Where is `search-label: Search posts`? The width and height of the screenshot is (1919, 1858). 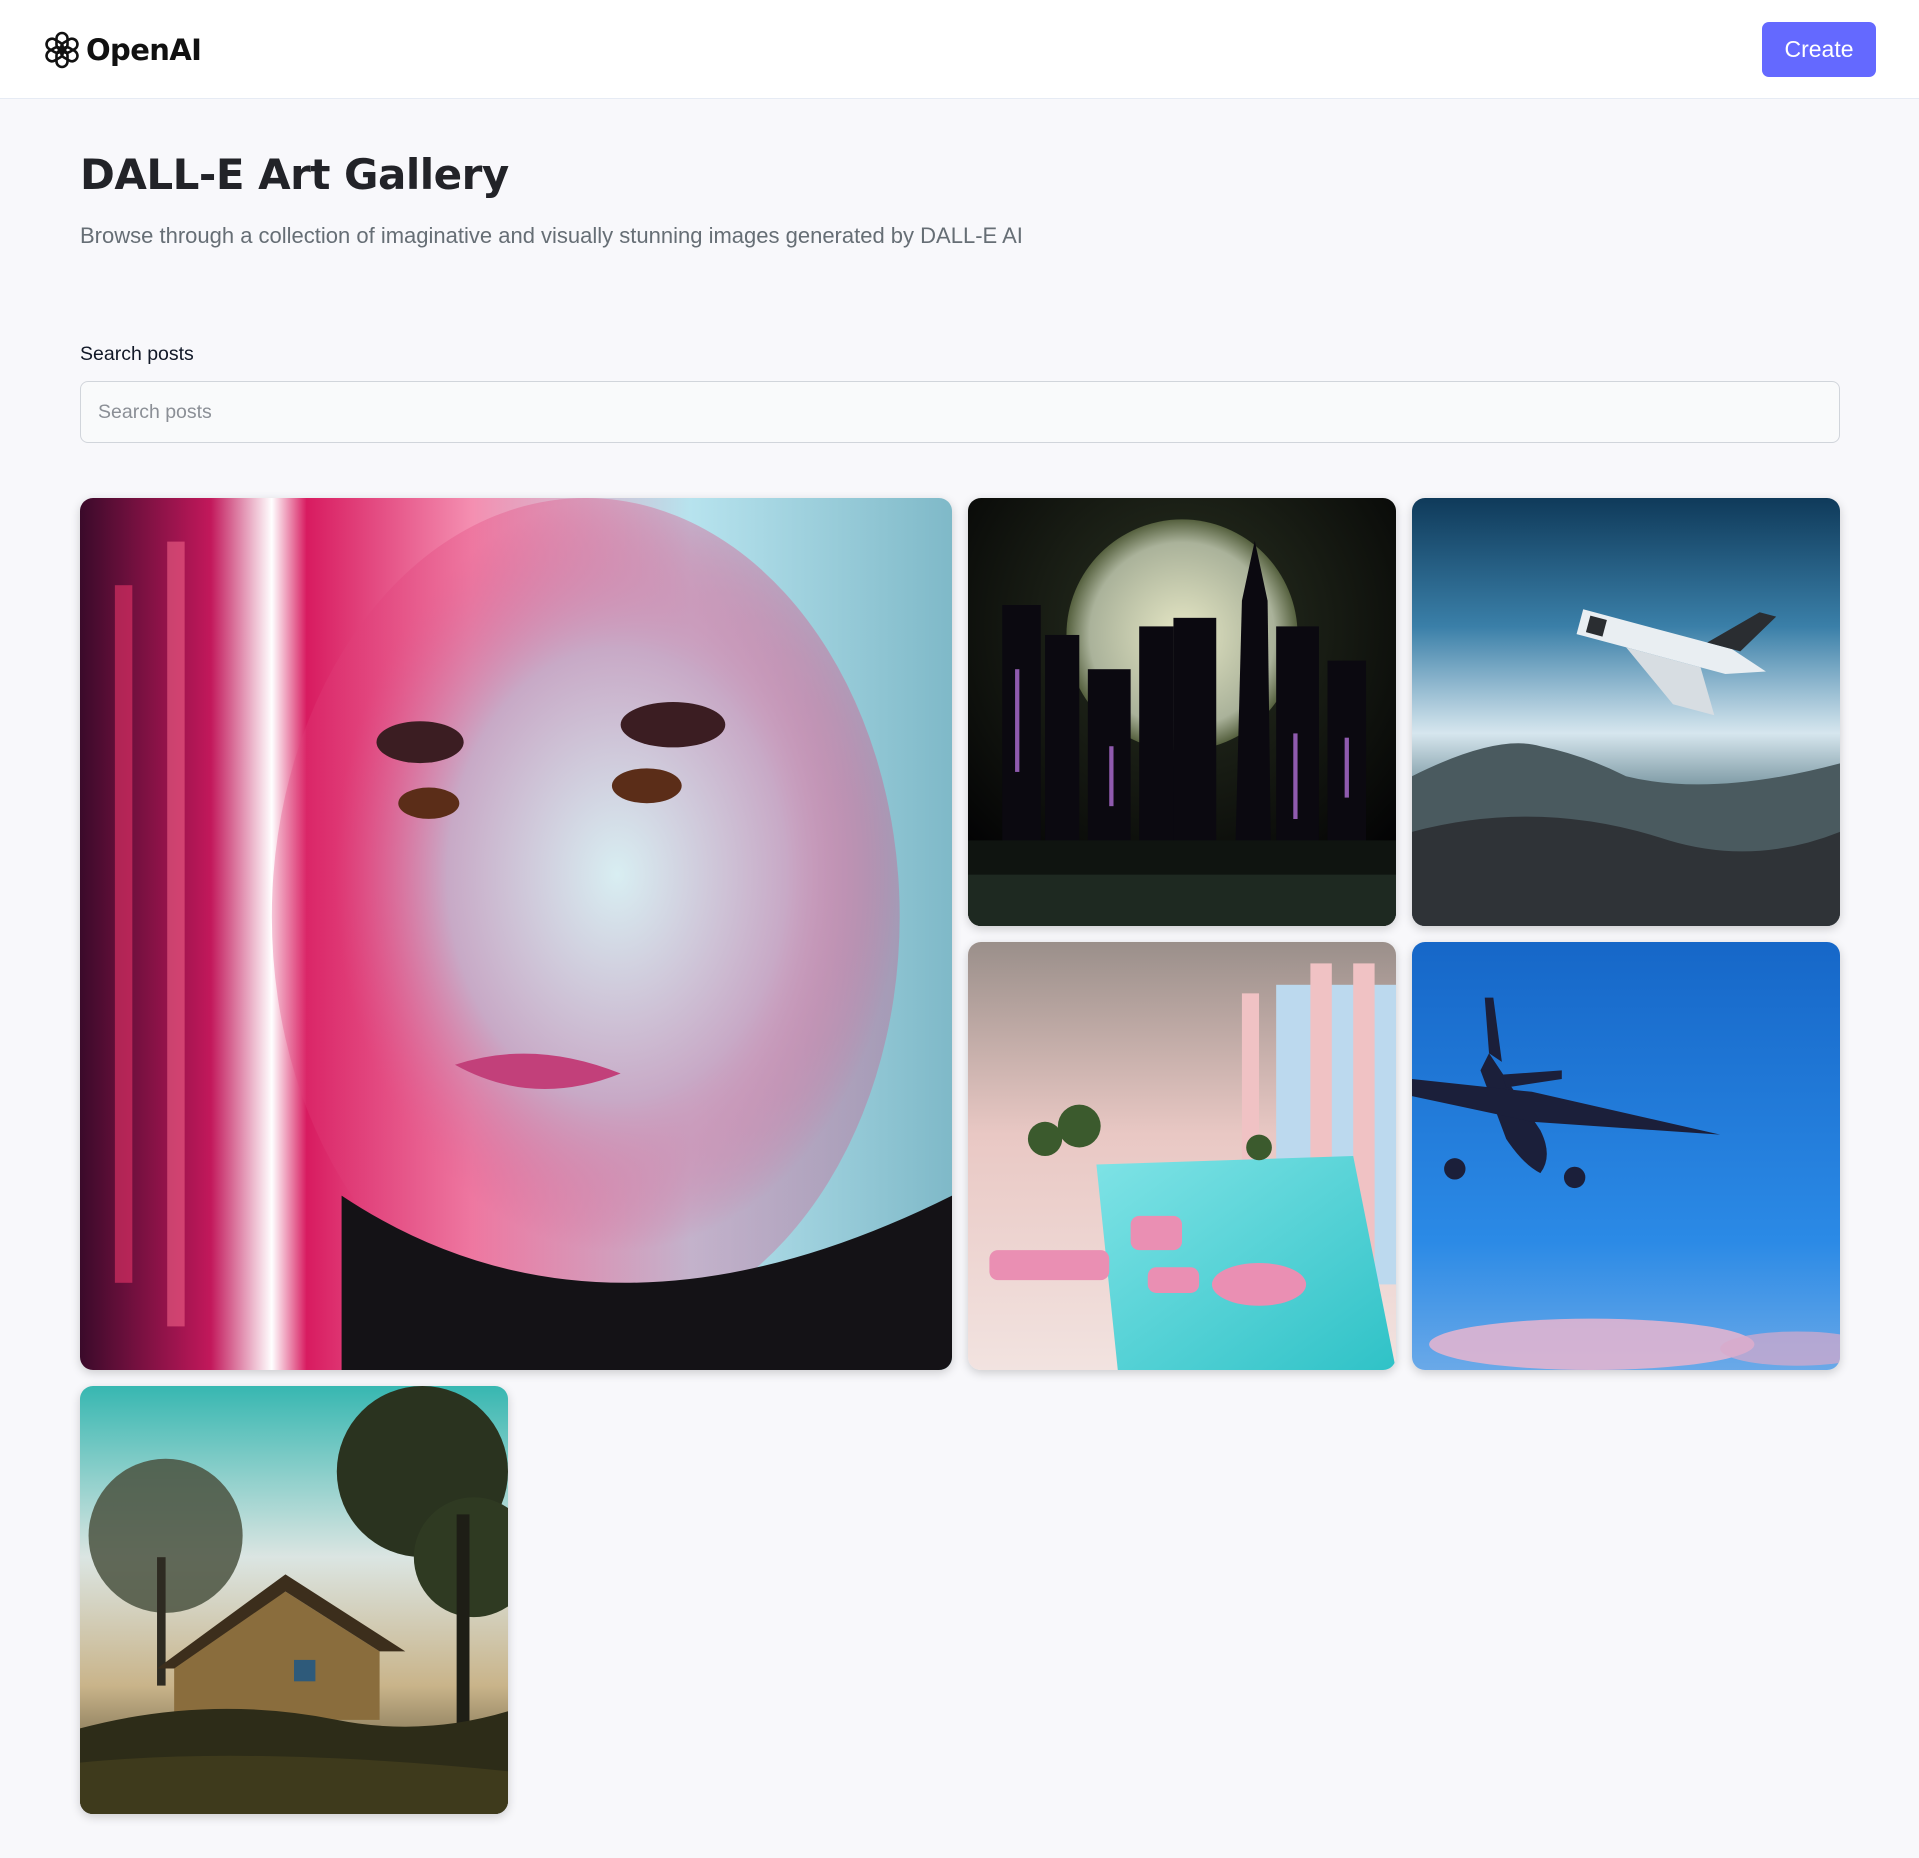 search-label: Search posts is located at coordinates (137, 354).